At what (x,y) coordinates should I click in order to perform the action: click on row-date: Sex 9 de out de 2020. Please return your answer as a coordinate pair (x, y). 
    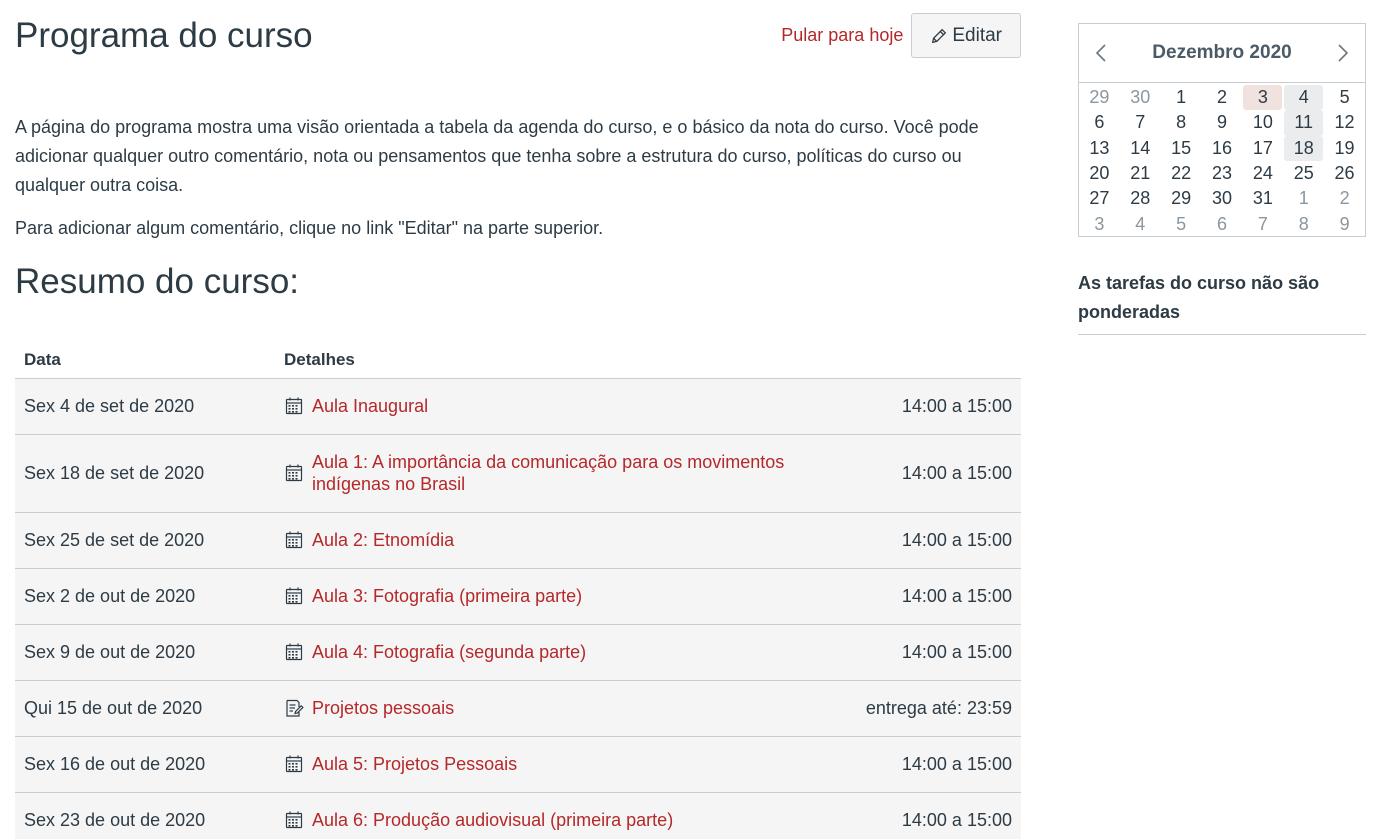
    Looking at the image, I should click on (145, 652).